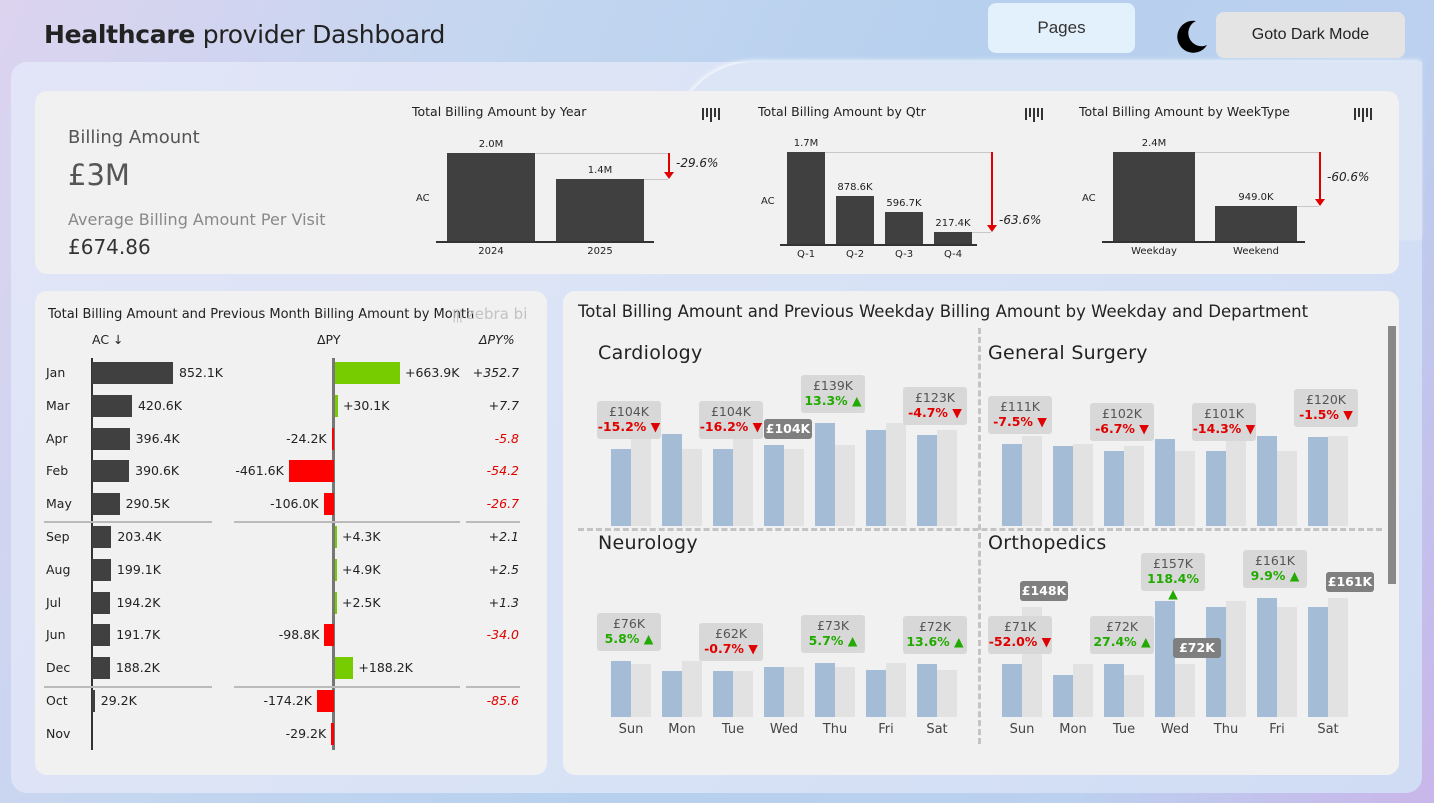 Image resolution: width=1434 pixels, height=803 pixels. Describe the element at coordinates (57, 471) in the screenshot. I see `month-label: Feb` at that location.